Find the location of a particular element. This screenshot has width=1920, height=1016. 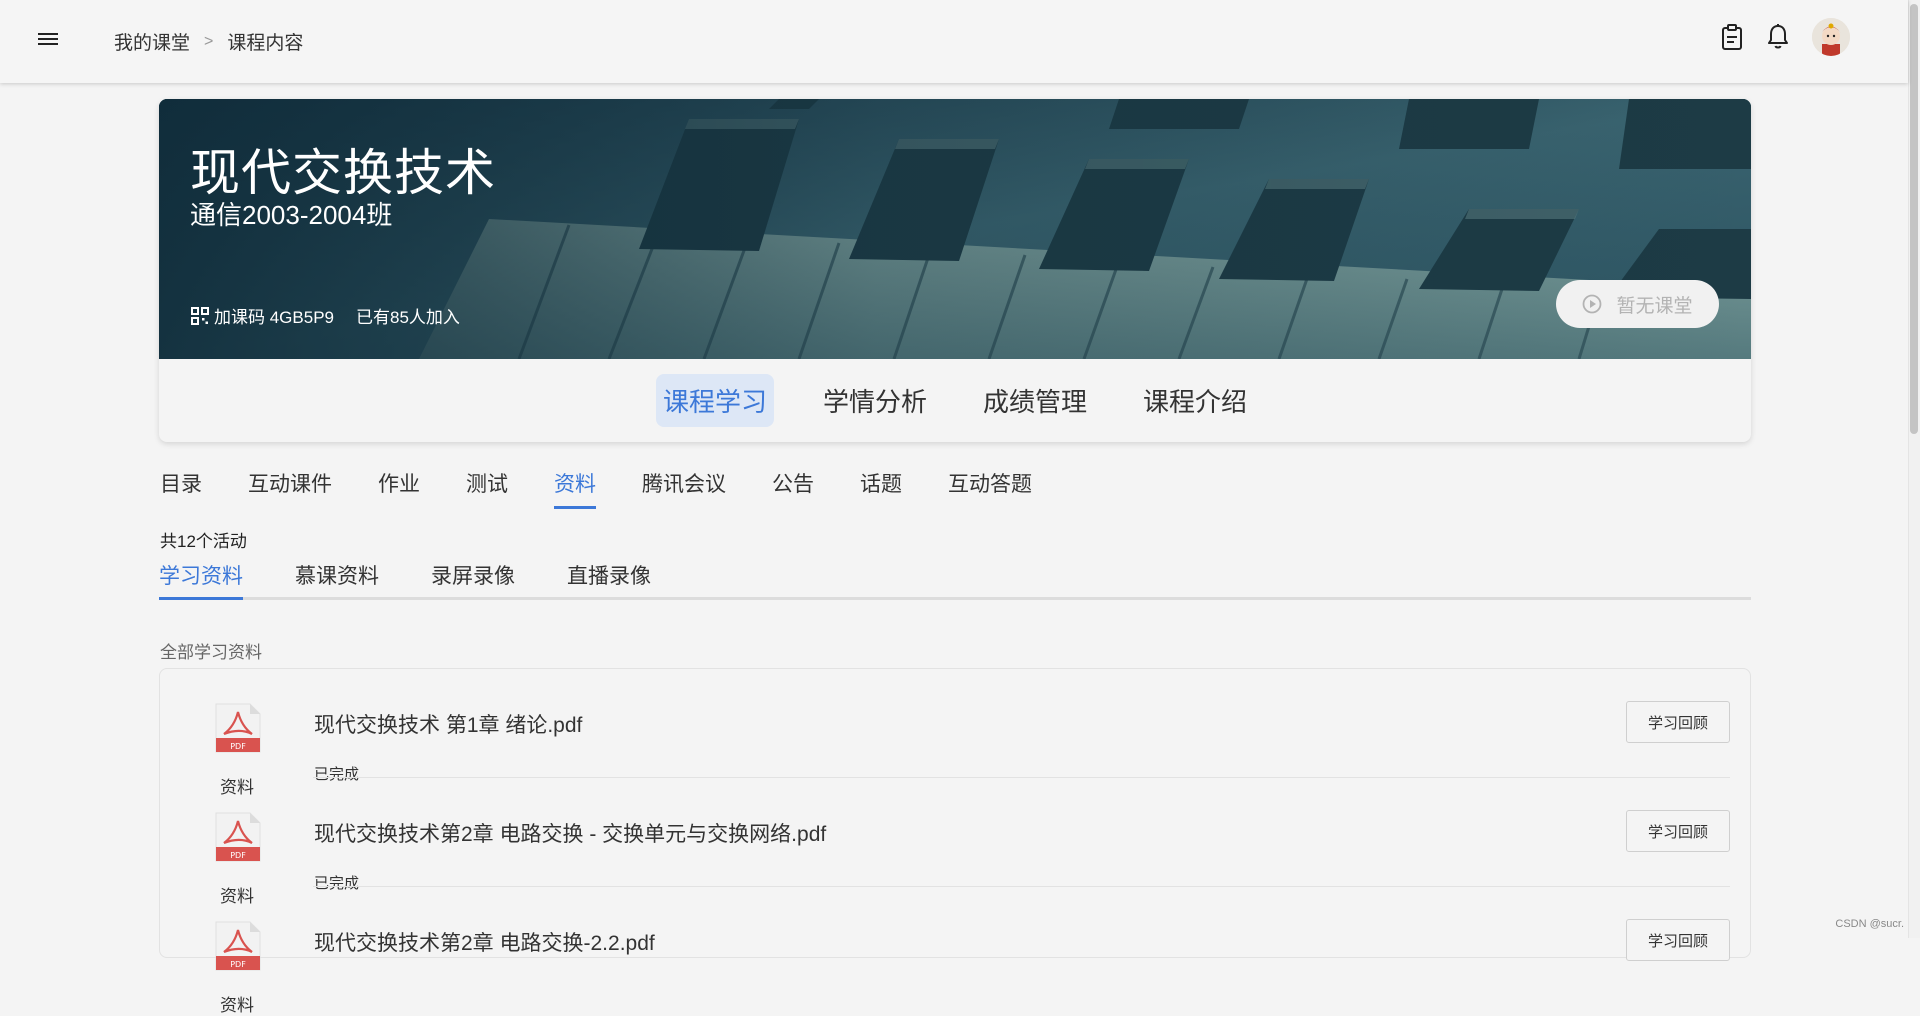

qr-code-icon is located at coordinates (200, 316).